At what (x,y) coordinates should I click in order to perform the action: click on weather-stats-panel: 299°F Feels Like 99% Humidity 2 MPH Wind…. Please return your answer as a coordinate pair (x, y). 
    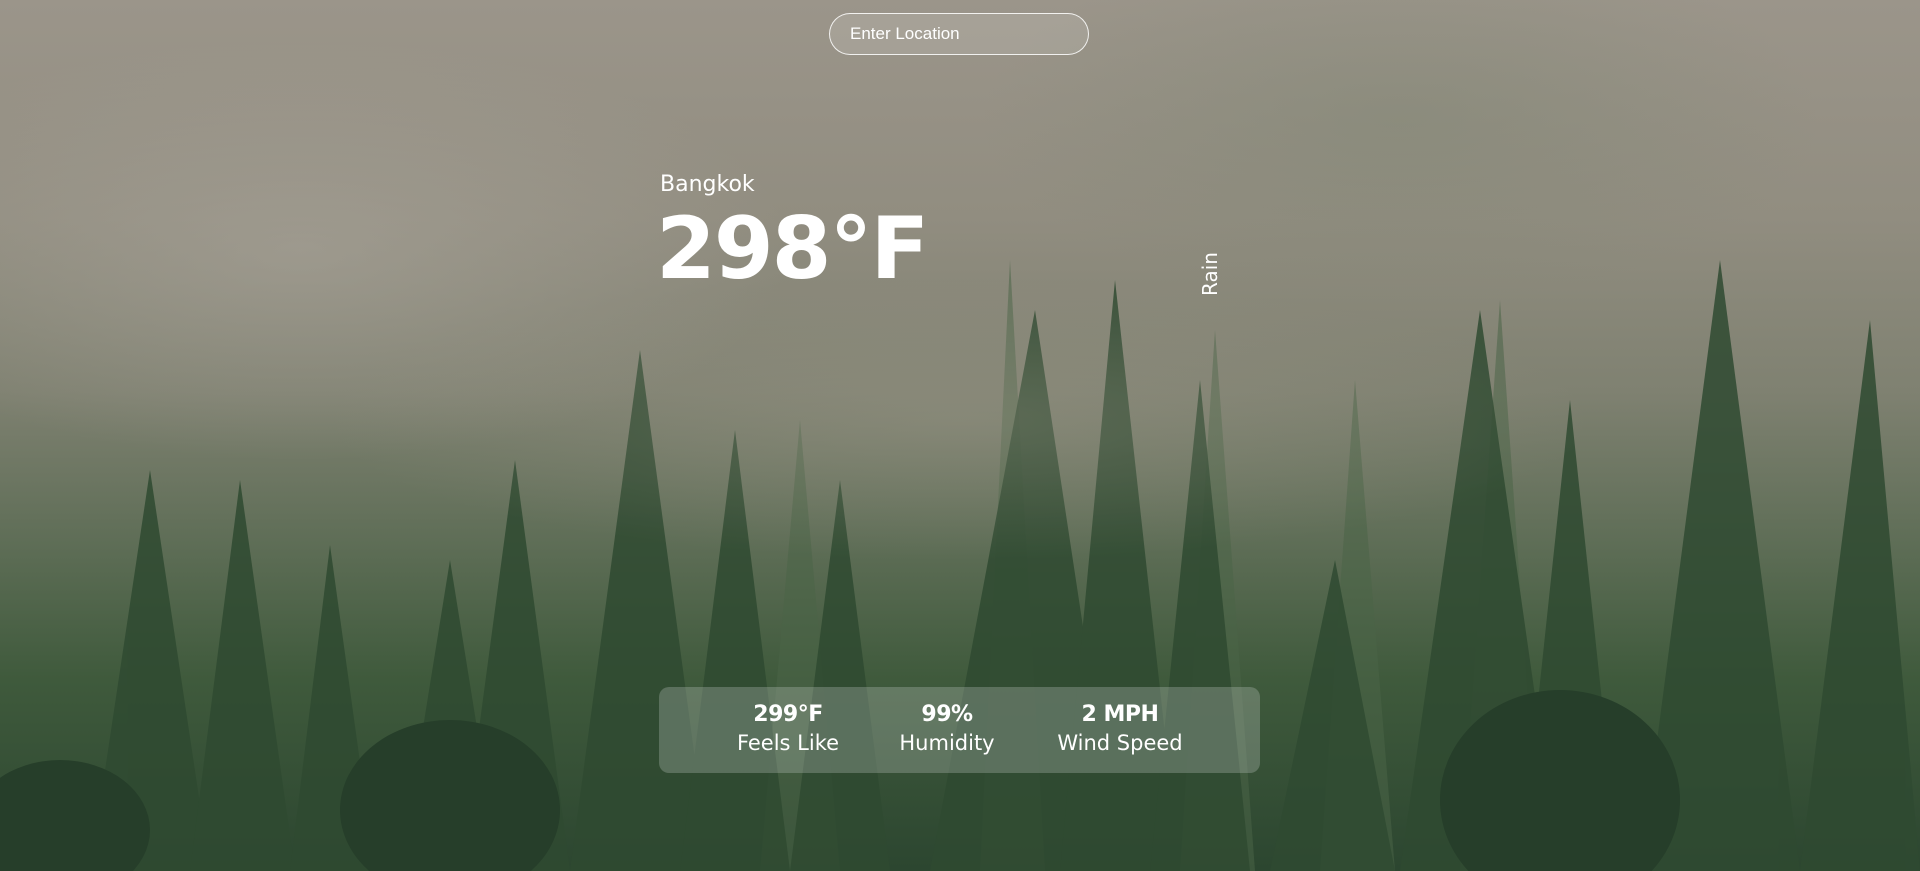
    Looking at the image, I should click on (959, 730).